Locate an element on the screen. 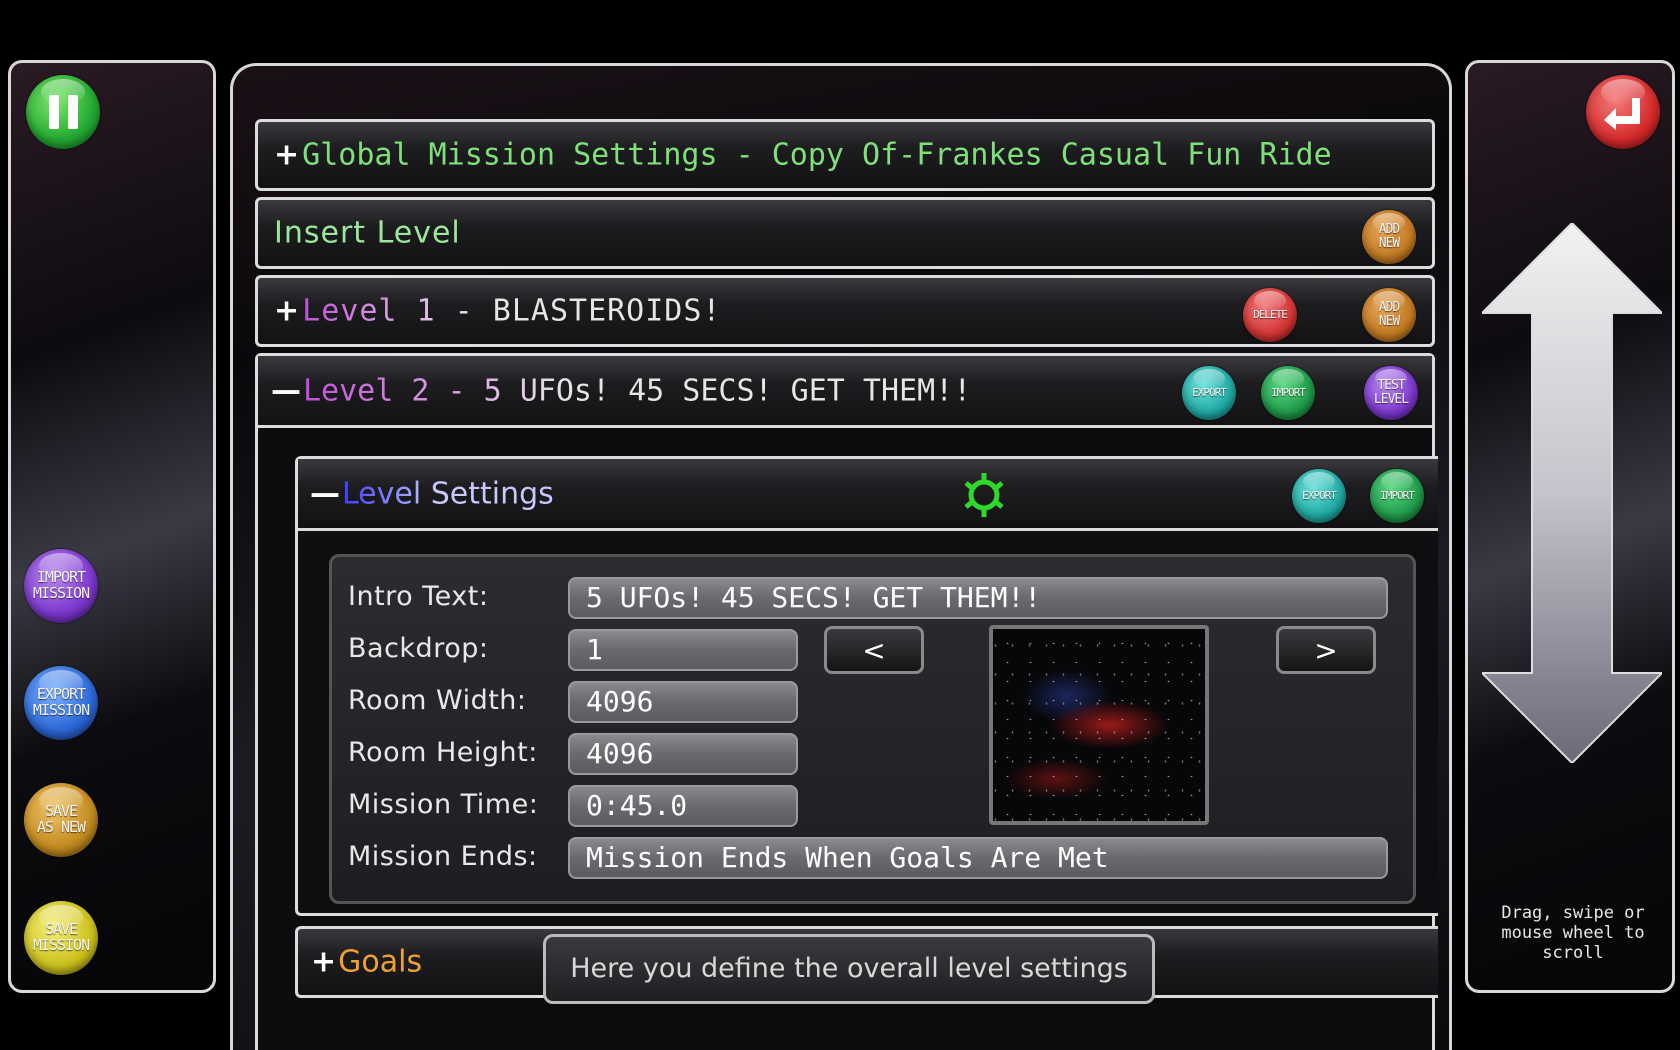 This screenshot has height=1050, width=1680. room-width-input: 4096 is located at coordinates (683, 702).